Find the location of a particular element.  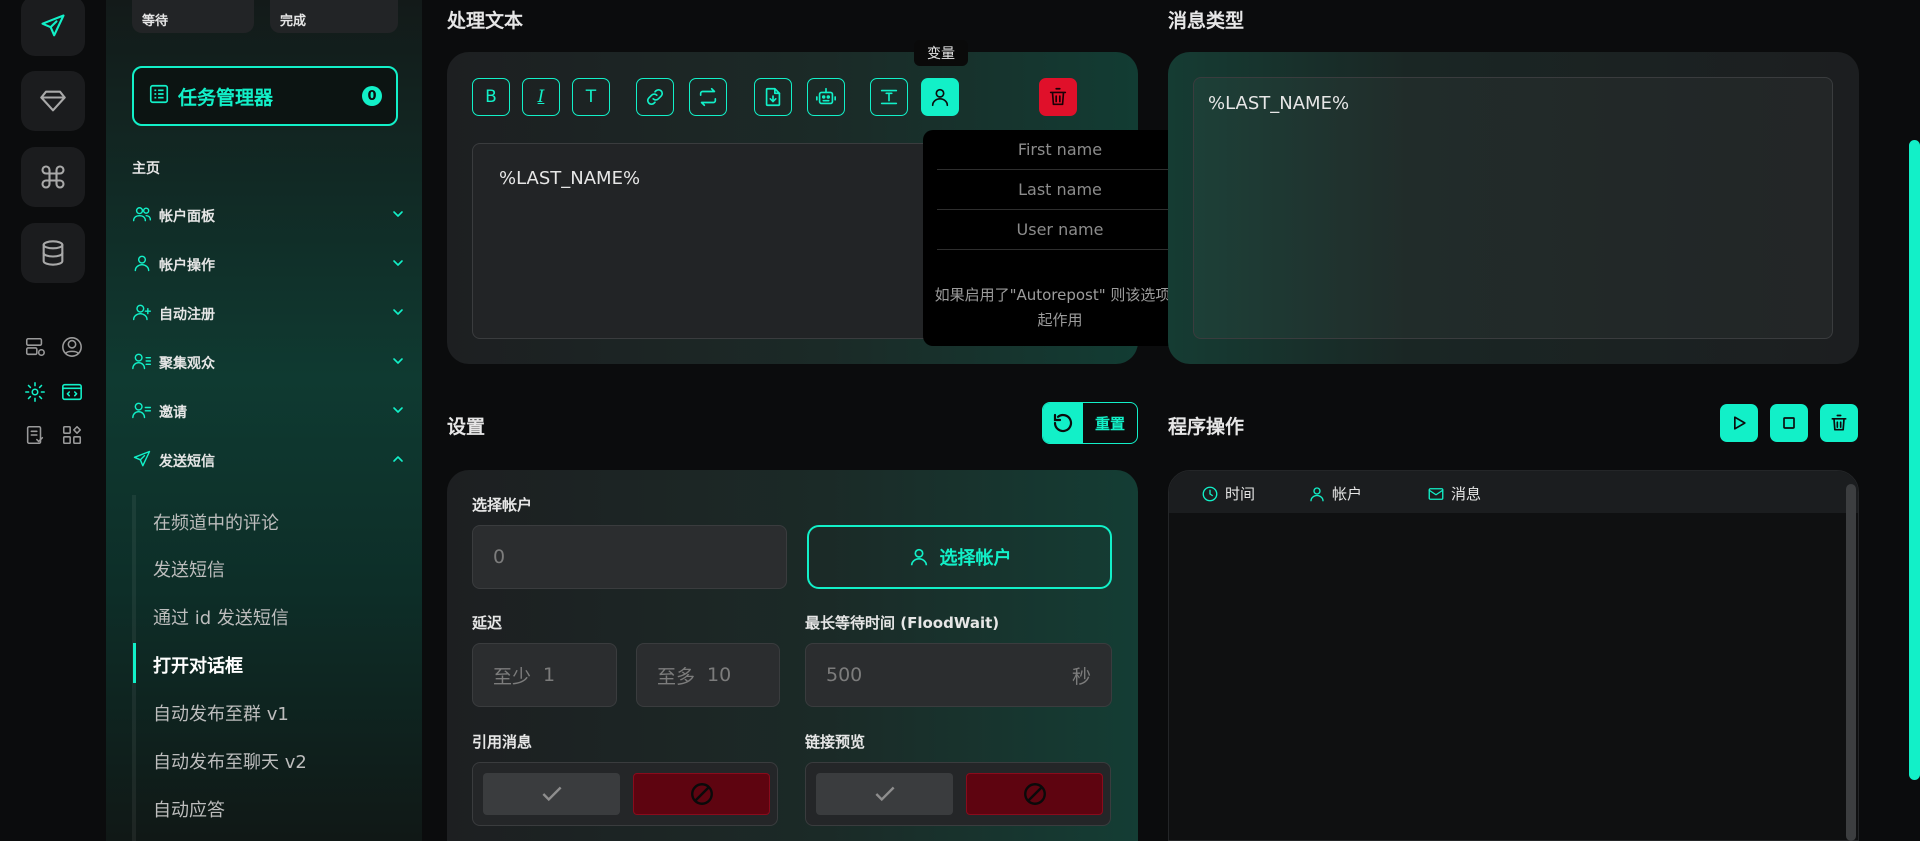

reset-button: 重置 is located at coordinates (1090, 423).